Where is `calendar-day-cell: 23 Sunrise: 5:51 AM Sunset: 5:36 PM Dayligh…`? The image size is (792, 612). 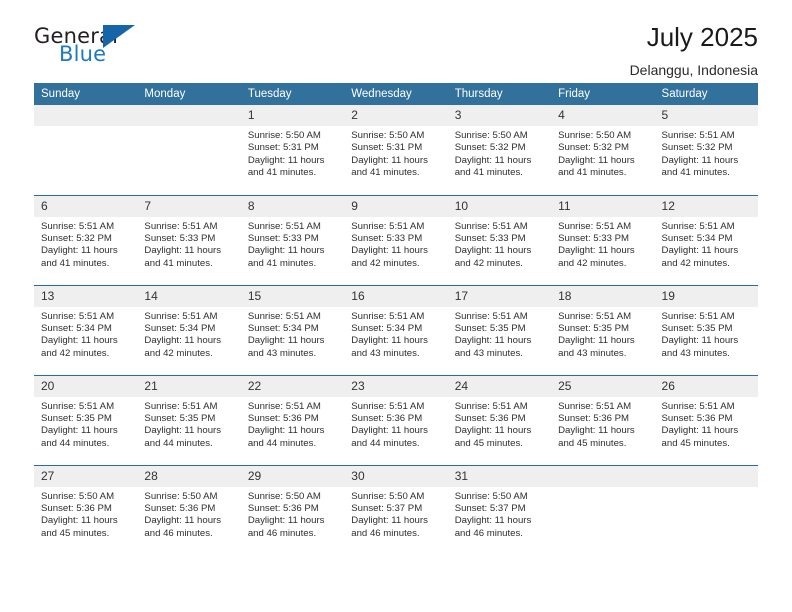
calendar-day-cell: 23 Sunrise: 5:51 AM Sunset: 5:36 PM Dayligh… is located at coordinates (396, 419).